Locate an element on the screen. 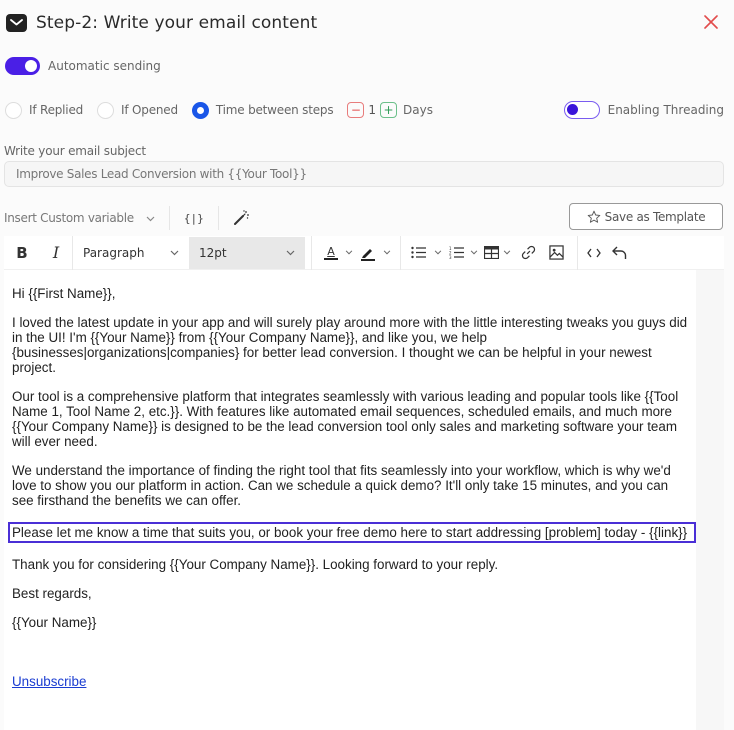  color-bar is located at coordinates (331, 258).